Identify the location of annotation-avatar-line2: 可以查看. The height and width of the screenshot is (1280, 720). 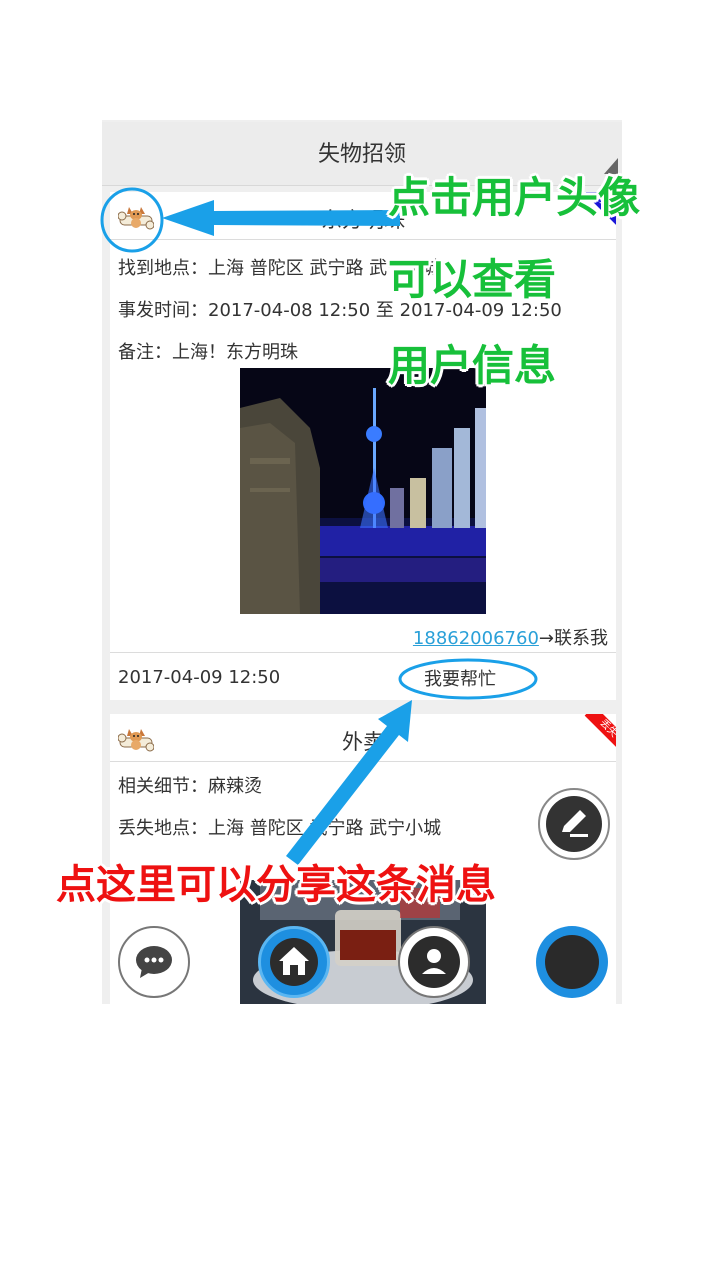
(472, 279).